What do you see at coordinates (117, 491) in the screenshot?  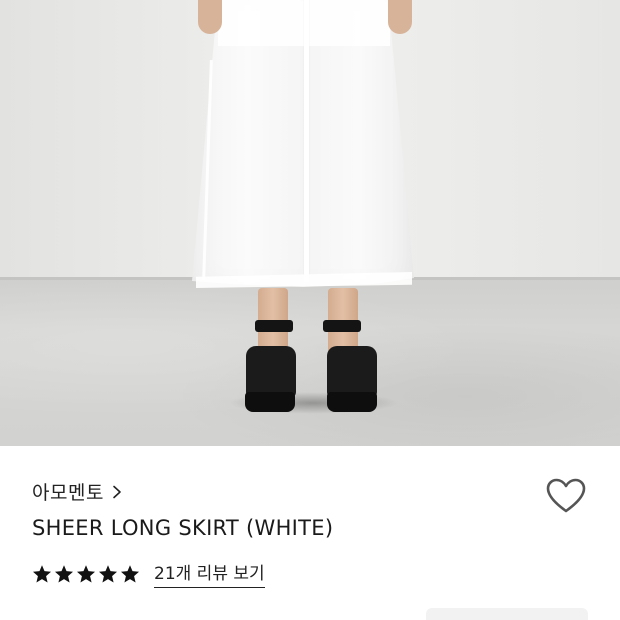 I see `chevron-right-icon` at bounding box center [117, 491].